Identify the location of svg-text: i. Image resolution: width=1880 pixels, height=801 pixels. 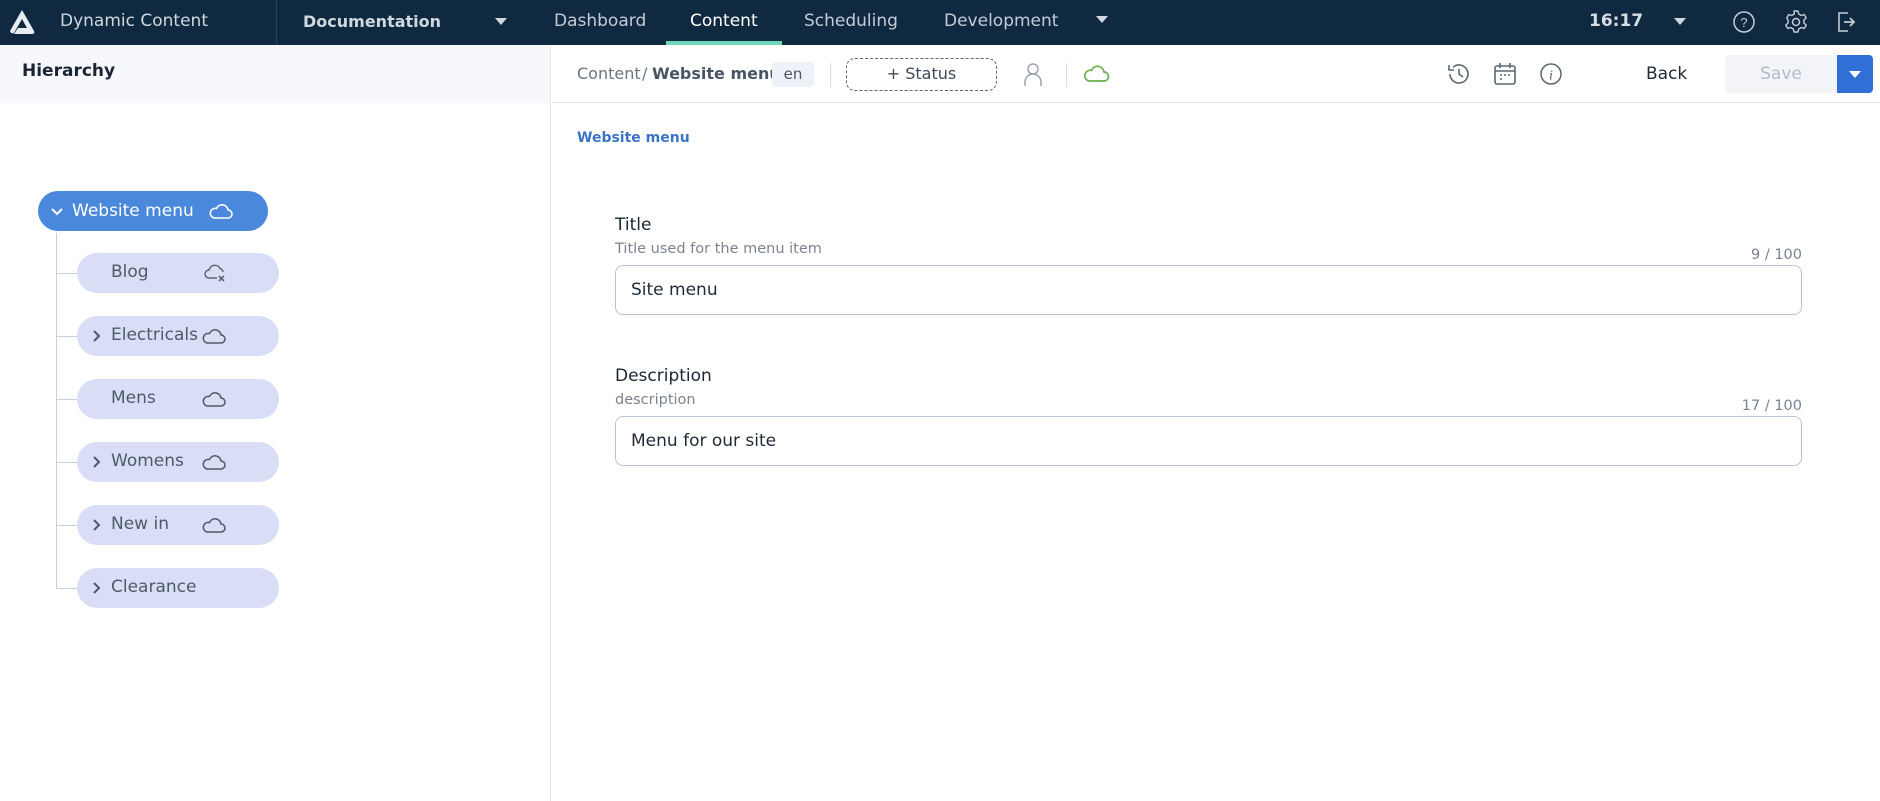
(1551, 76).